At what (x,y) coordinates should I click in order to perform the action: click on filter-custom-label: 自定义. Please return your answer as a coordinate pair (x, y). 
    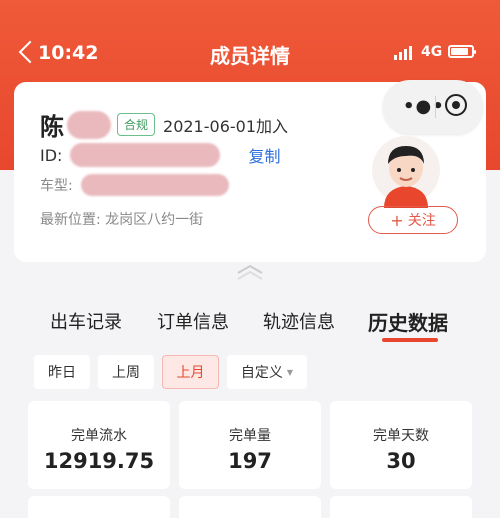
    Looking at the image, I should click on (261, 373).